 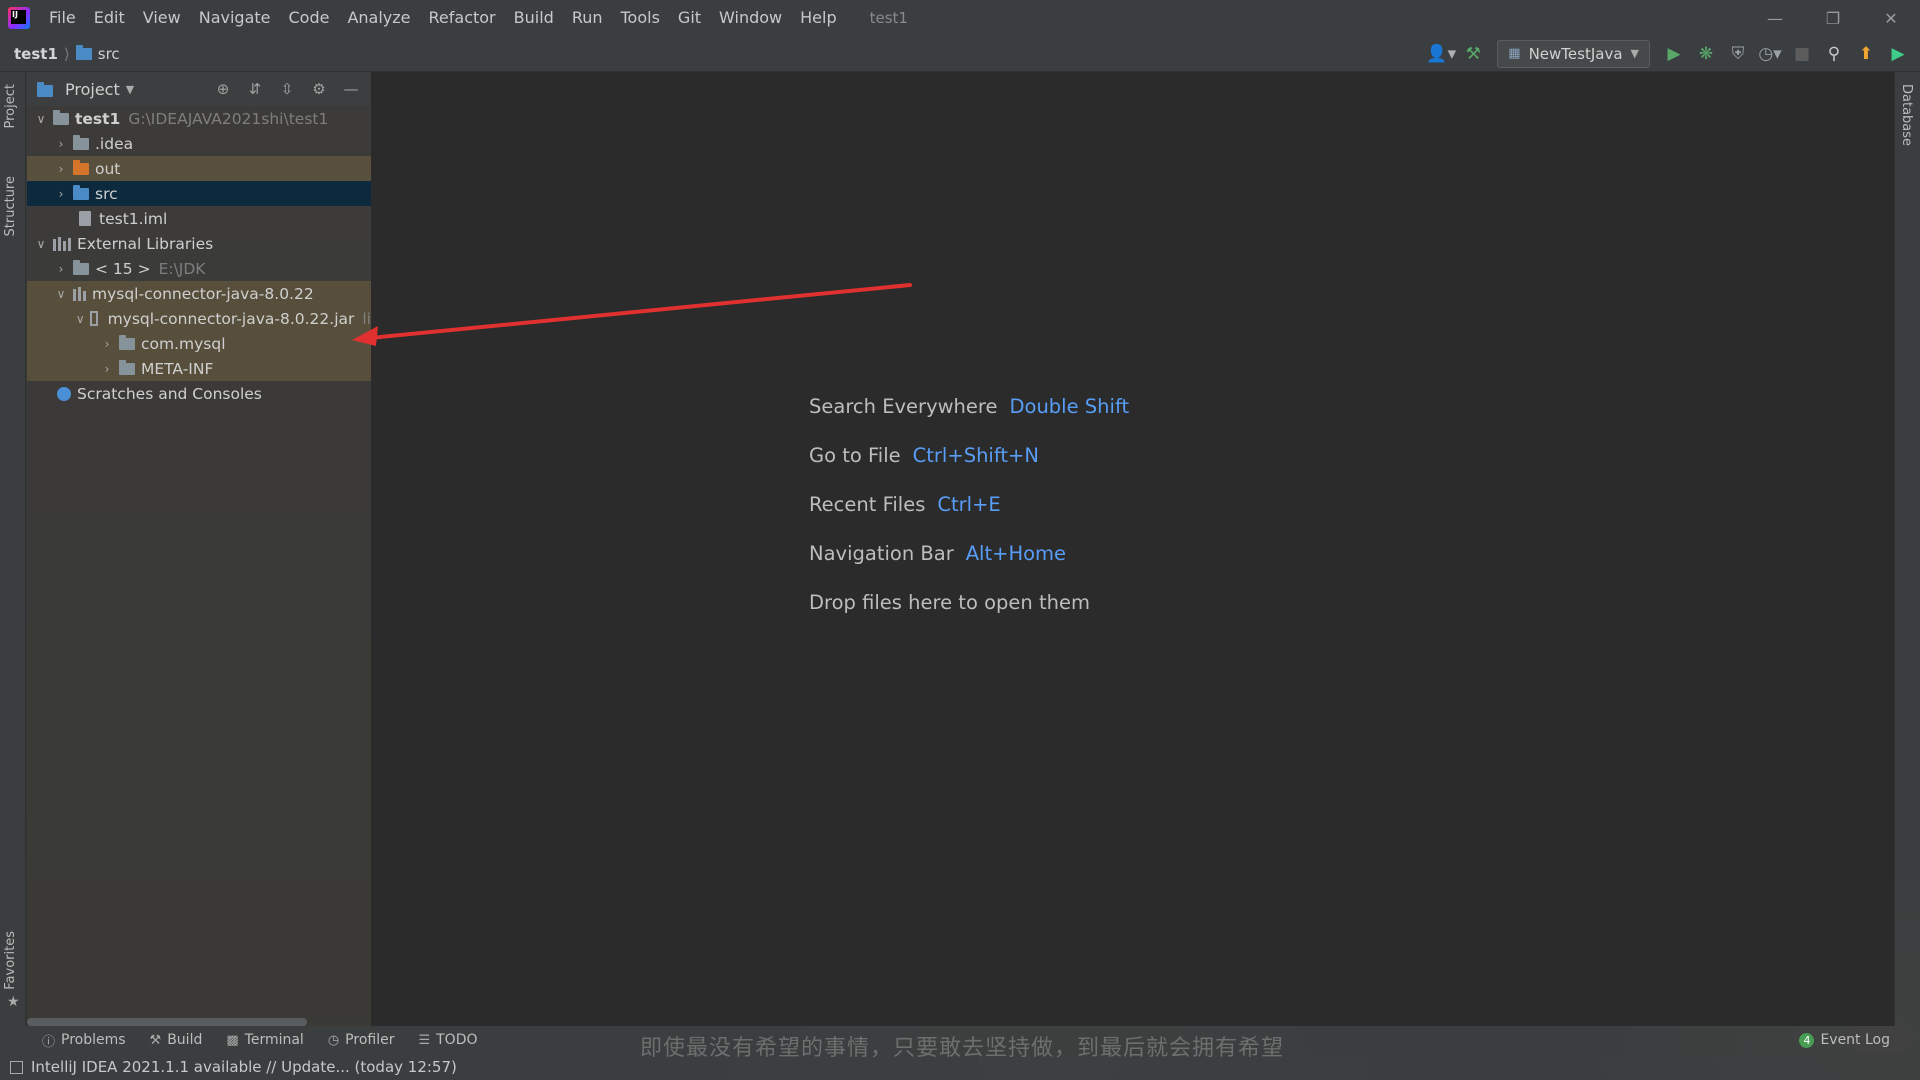 What do you see at coordinates (114, 143) in the screenshot?
I see `tree-node-label: .idea` at bounding box center [114, 143].